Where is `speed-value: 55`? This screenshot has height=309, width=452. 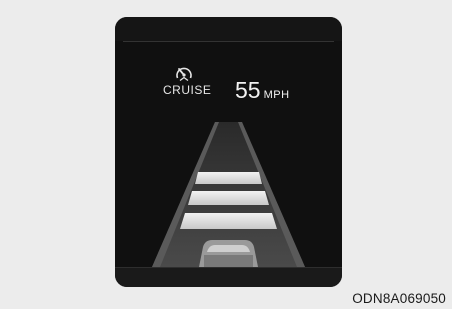
speed-value: 55 is located at coordinates (248, 90).